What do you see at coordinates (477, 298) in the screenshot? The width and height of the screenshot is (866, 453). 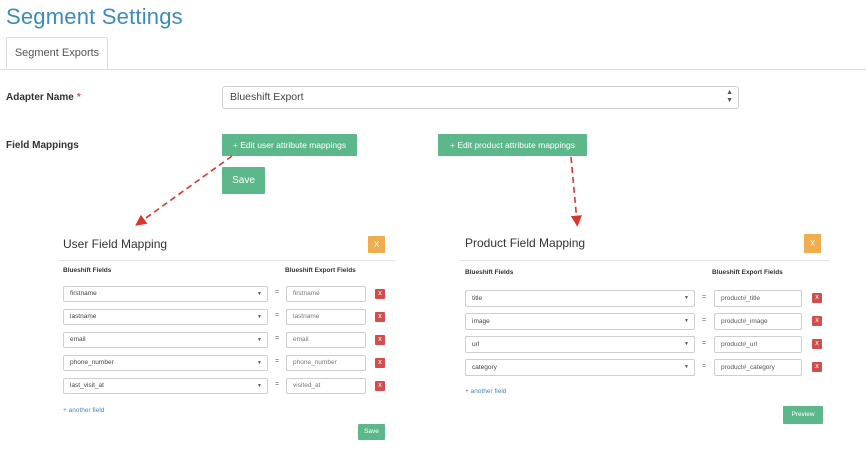 I see `product-field-value: title` at bounding box center [477, 298].